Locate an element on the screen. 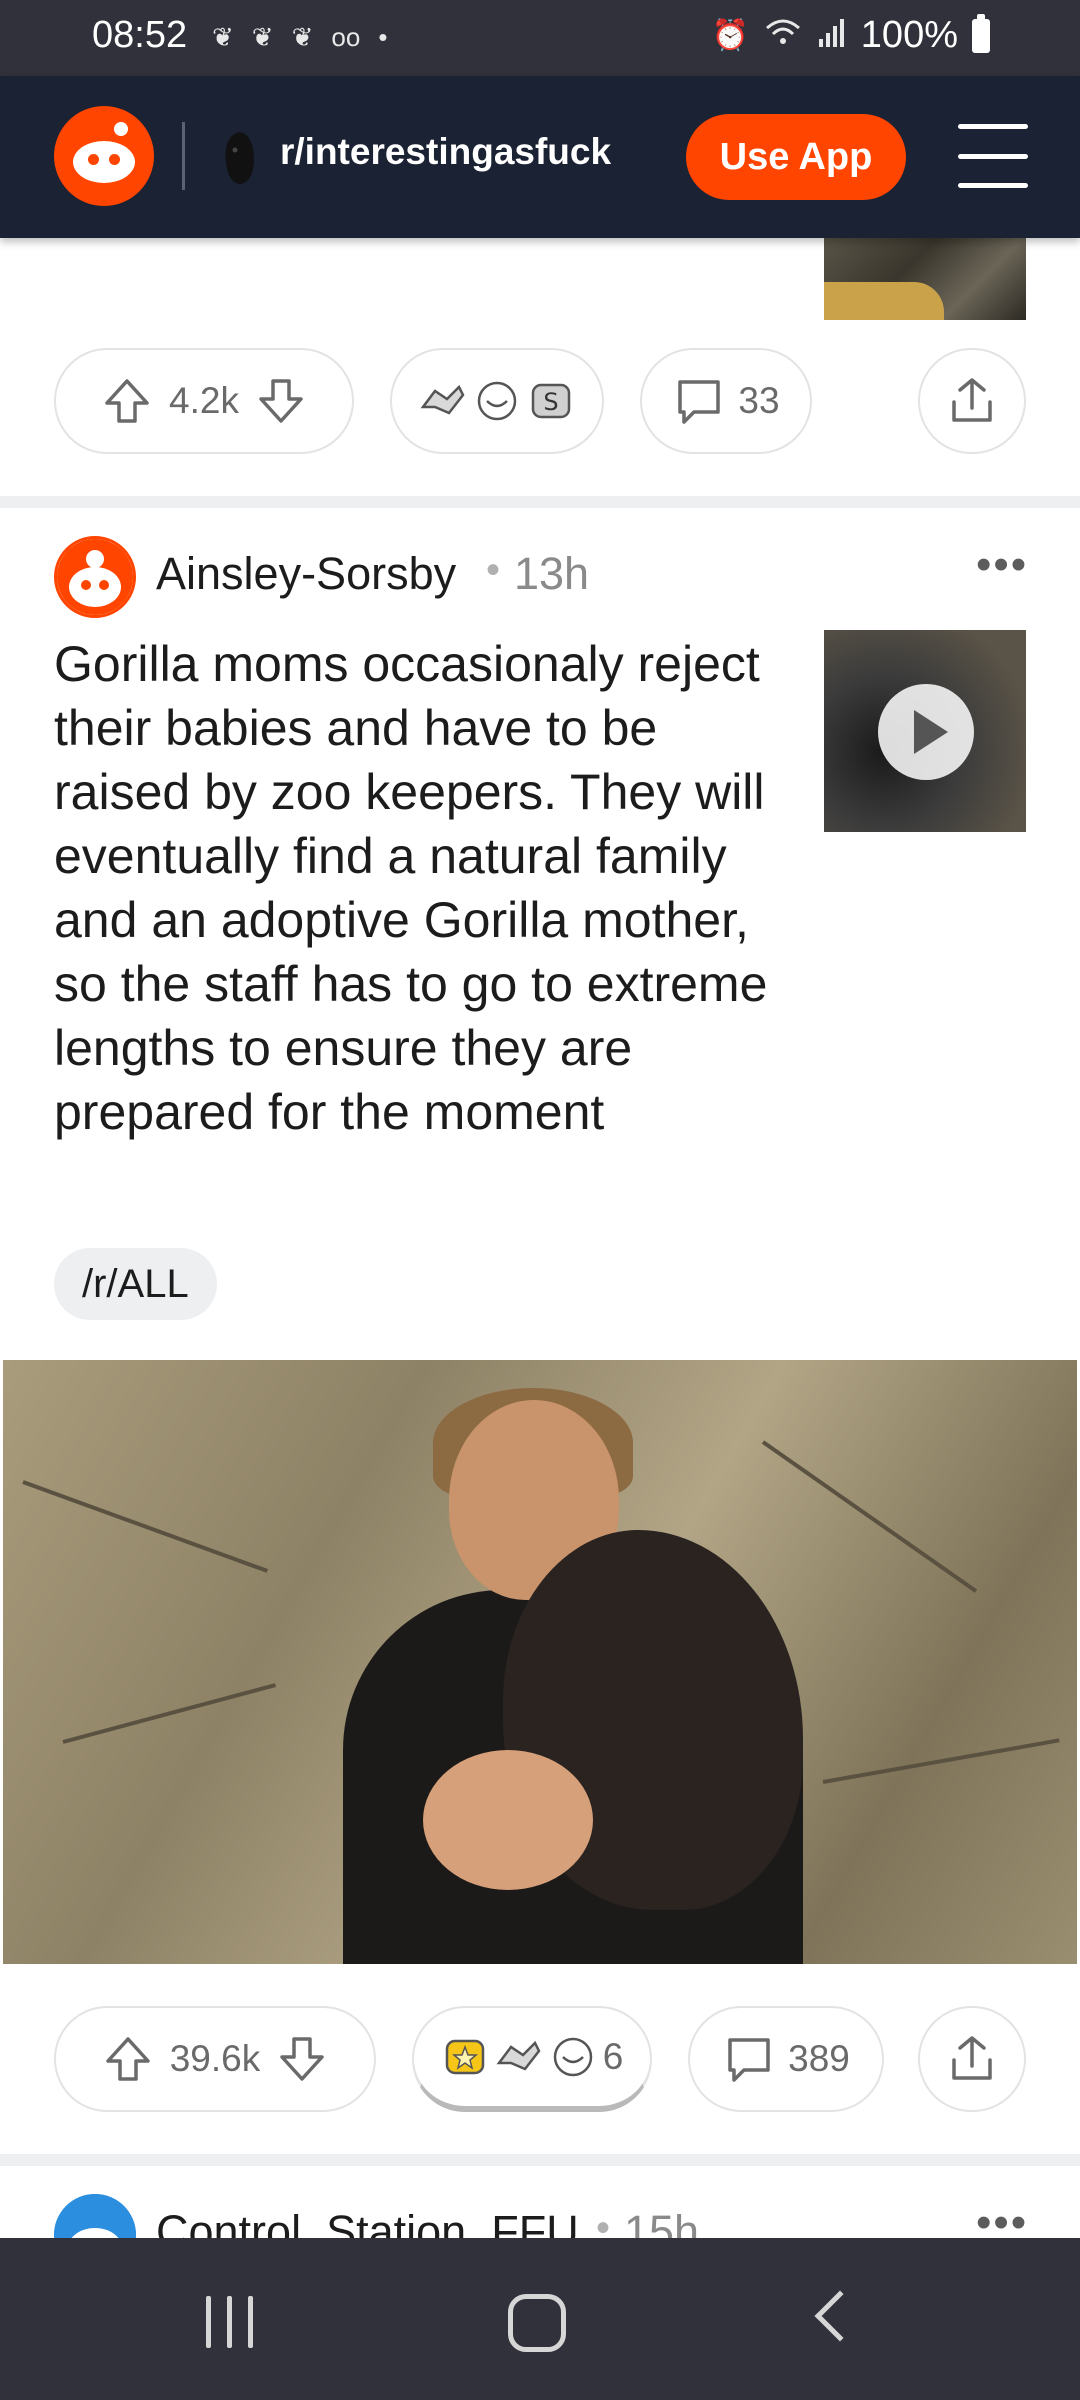 The width and height of the screenshot is (1080, 2400). notification-icons: ❦ ❦ ❦ oo • is located at coordinates (299, 37).